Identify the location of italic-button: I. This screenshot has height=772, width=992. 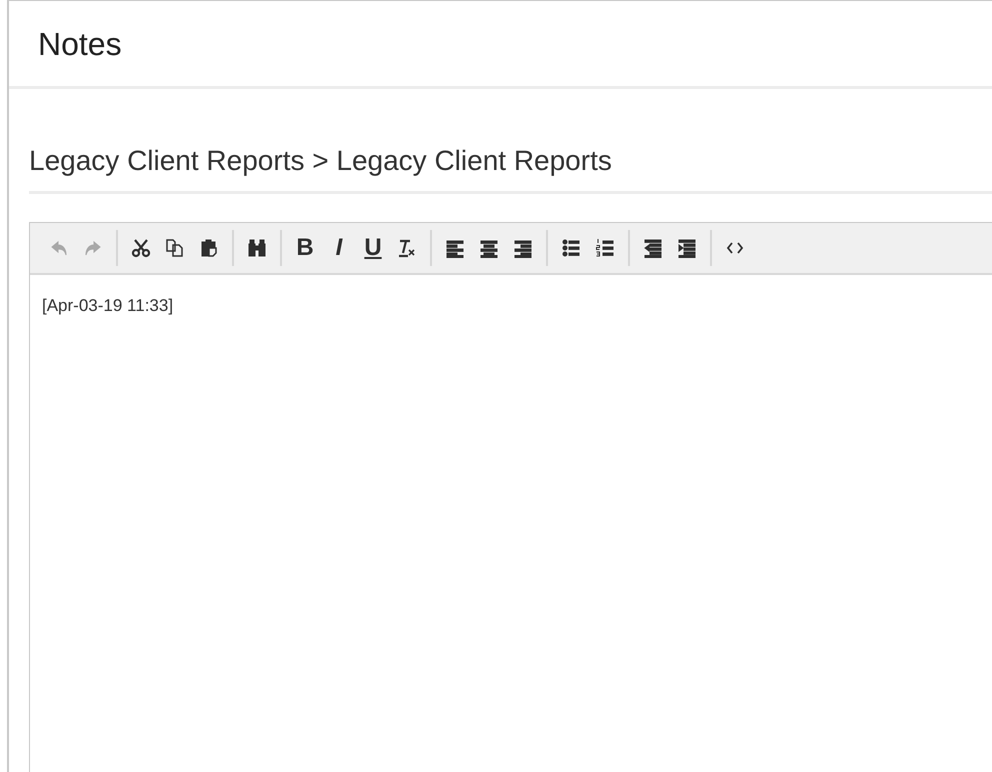
(339, 248).